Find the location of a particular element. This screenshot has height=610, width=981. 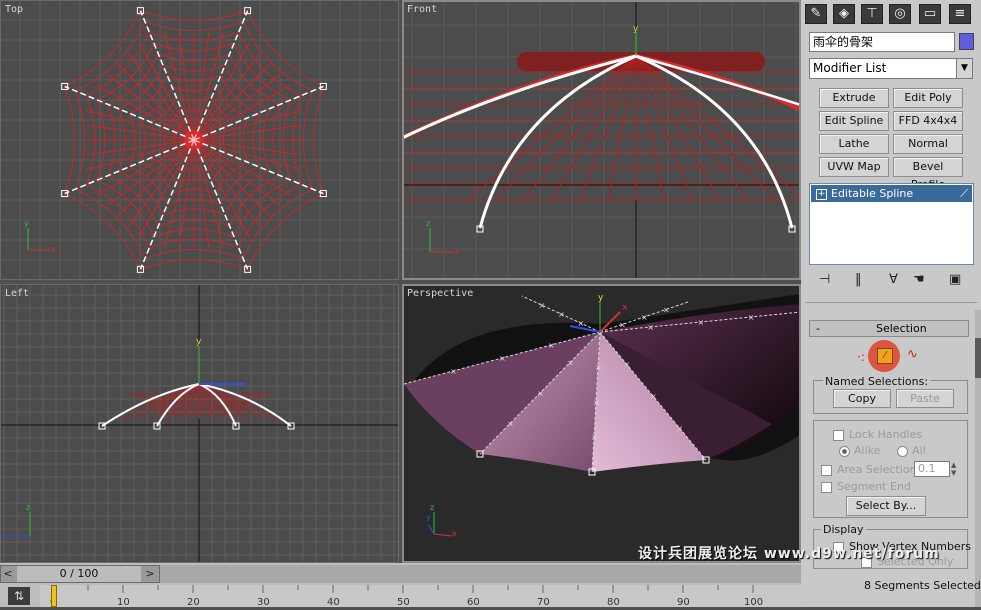

create-icon: ✎ is located at coordinates (816, 14).